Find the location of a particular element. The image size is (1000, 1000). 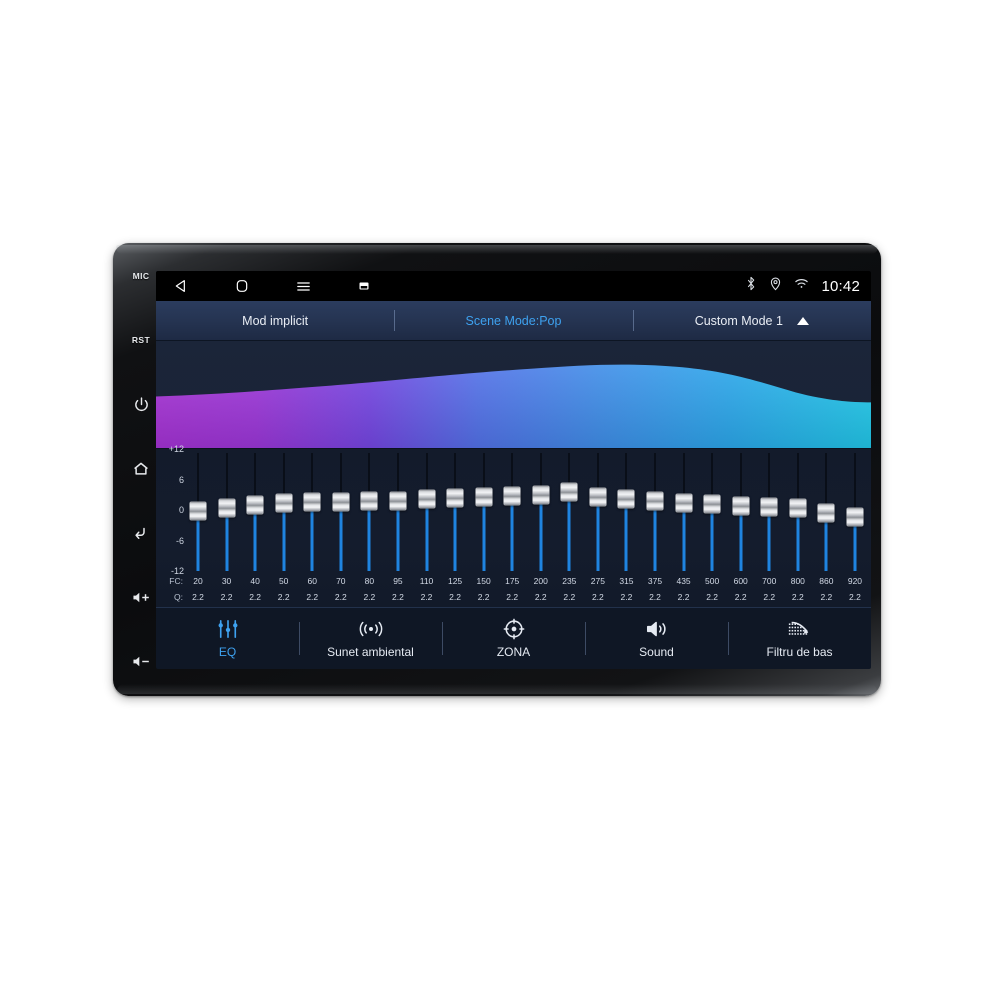

power-key is located at coordinates (141, 405).